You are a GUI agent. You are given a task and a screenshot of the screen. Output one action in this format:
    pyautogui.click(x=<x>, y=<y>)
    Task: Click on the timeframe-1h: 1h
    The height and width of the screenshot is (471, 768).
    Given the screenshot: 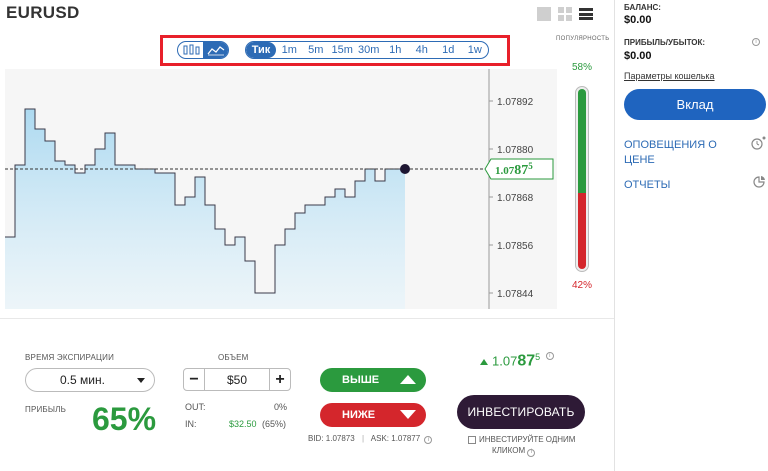 What is the action you would take?
    pyautogui.click(x=395, y=50)
    